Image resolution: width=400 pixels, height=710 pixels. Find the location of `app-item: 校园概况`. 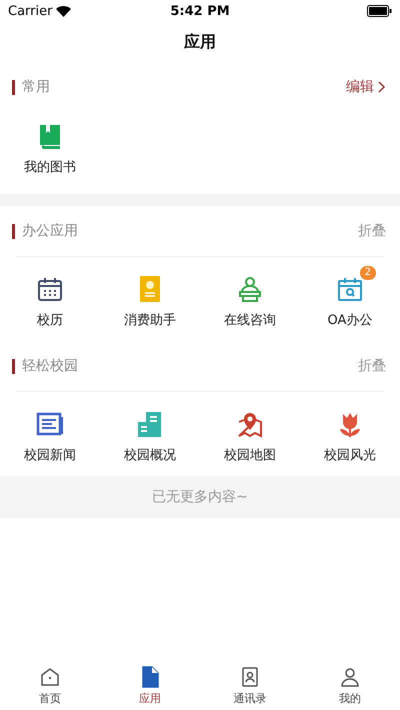

app-item: 校园概况 is located at coordinates (150, 432).